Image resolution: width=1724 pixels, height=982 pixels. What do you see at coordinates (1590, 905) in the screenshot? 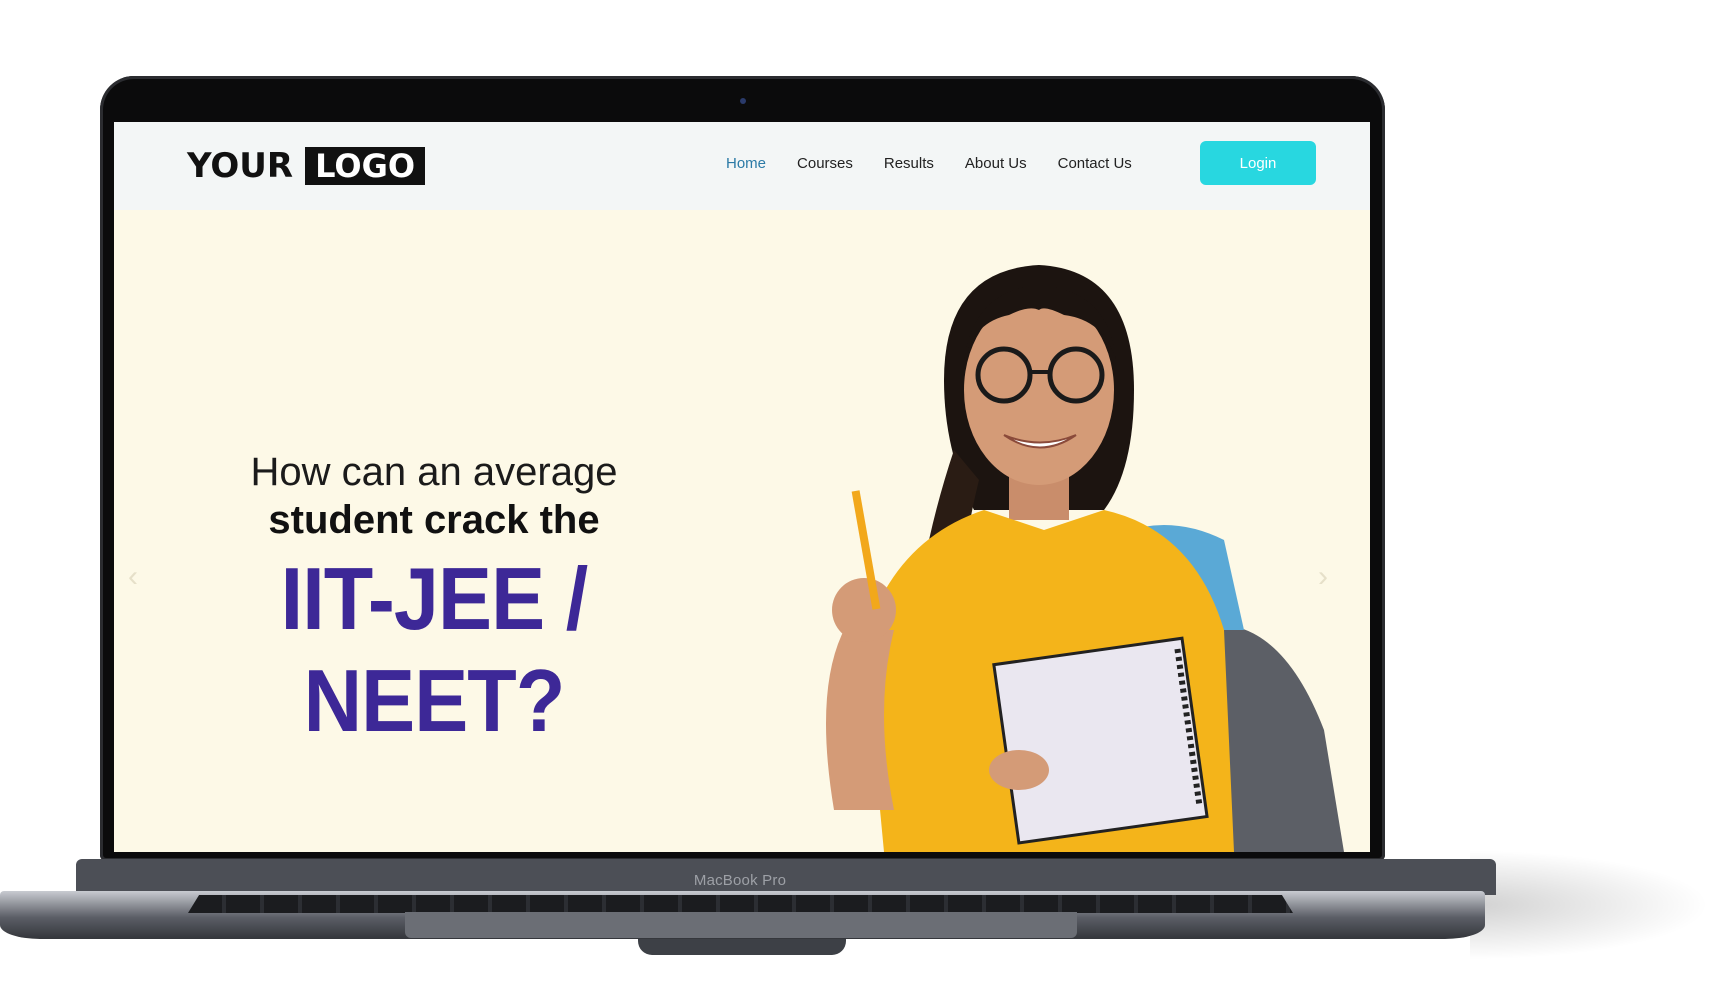
I see `laptop-shadow` at bounding box center [1590, 905].